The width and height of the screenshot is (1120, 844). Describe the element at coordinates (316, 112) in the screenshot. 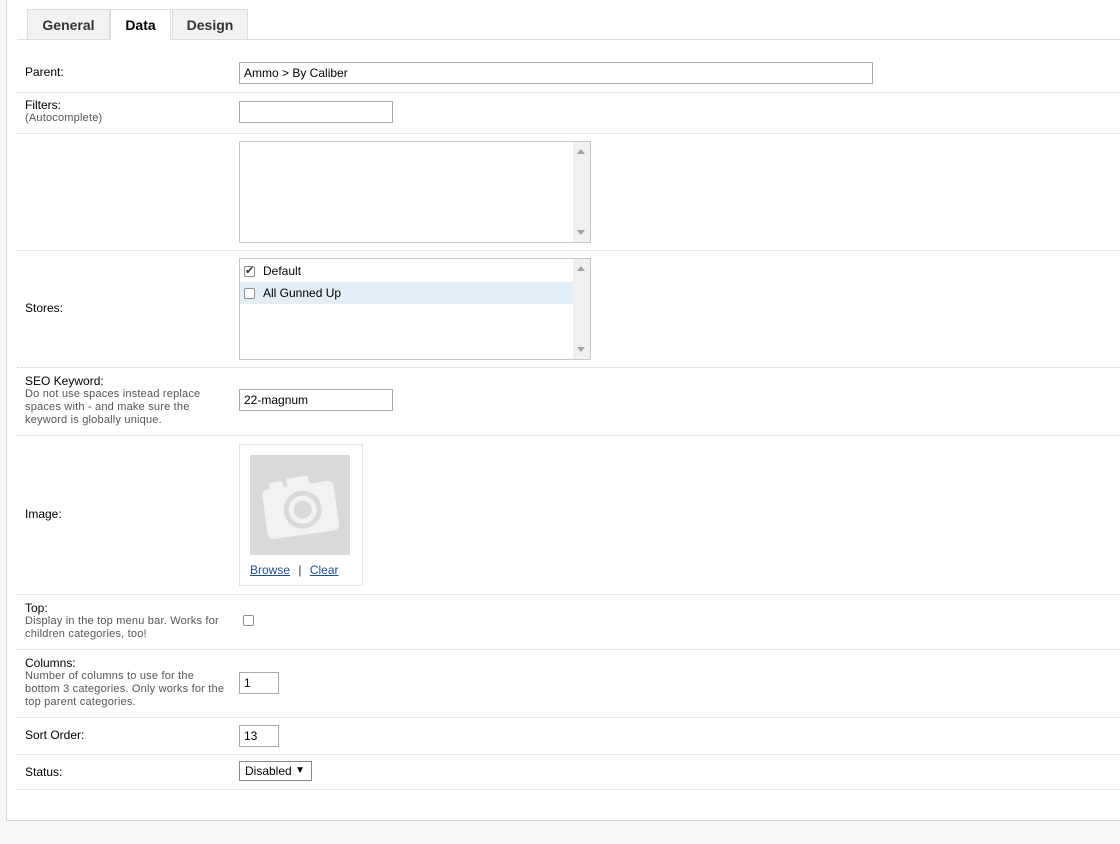

I see `filters-input` at that location.